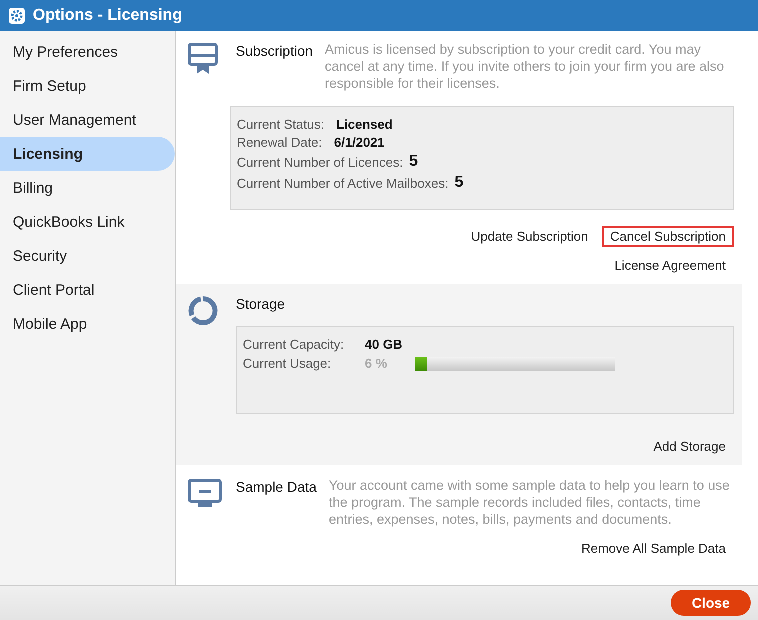  What do you see at coordinates (87, 120) in the screenshot?
I see `sidebar-item: User Management` at bounding box center [87, 120].